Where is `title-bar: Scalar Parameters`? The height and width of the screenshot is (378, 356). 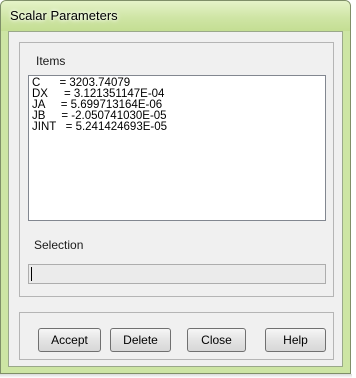
title-bar: Scalar Parameters is located at coordinates (175, 16).